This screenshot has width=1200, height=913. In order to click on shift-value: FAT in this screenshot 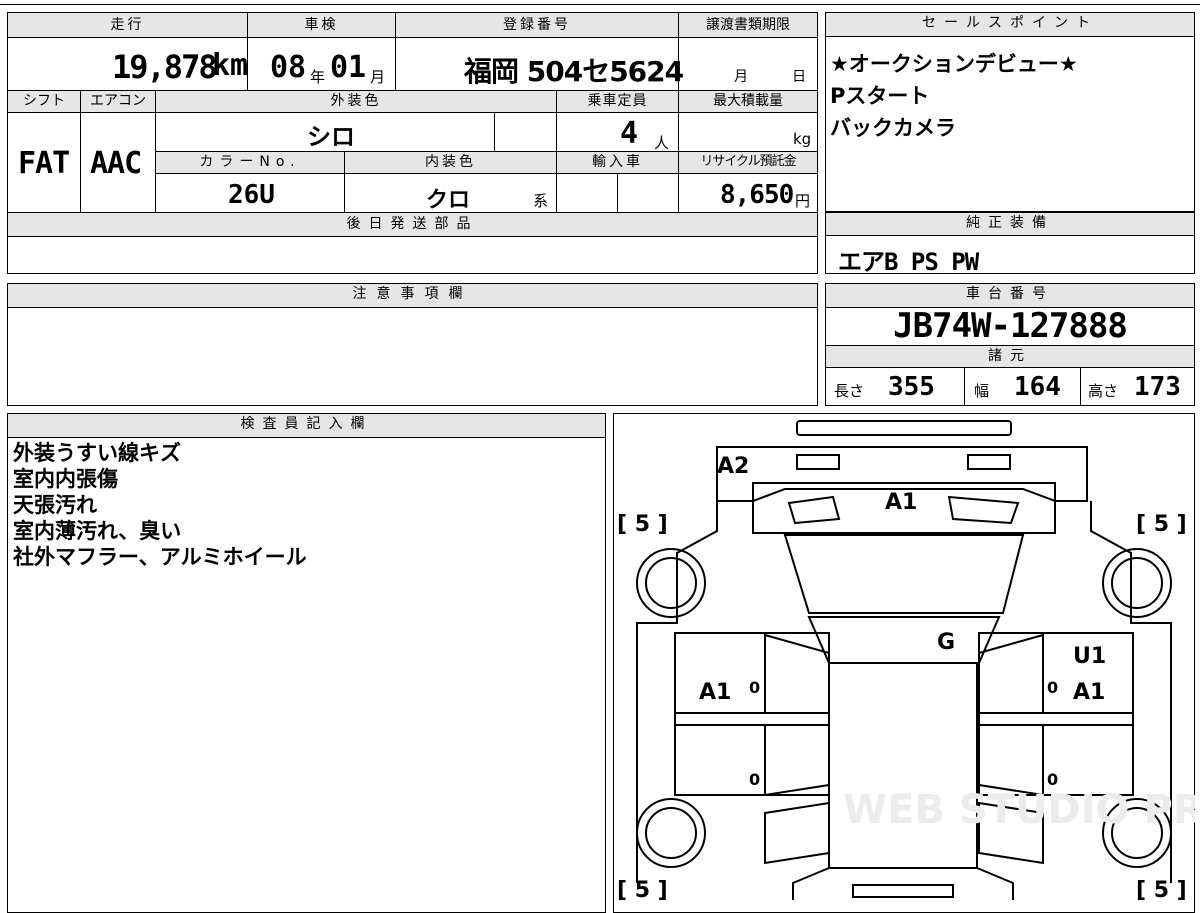, I will do `click(44, 163)`.